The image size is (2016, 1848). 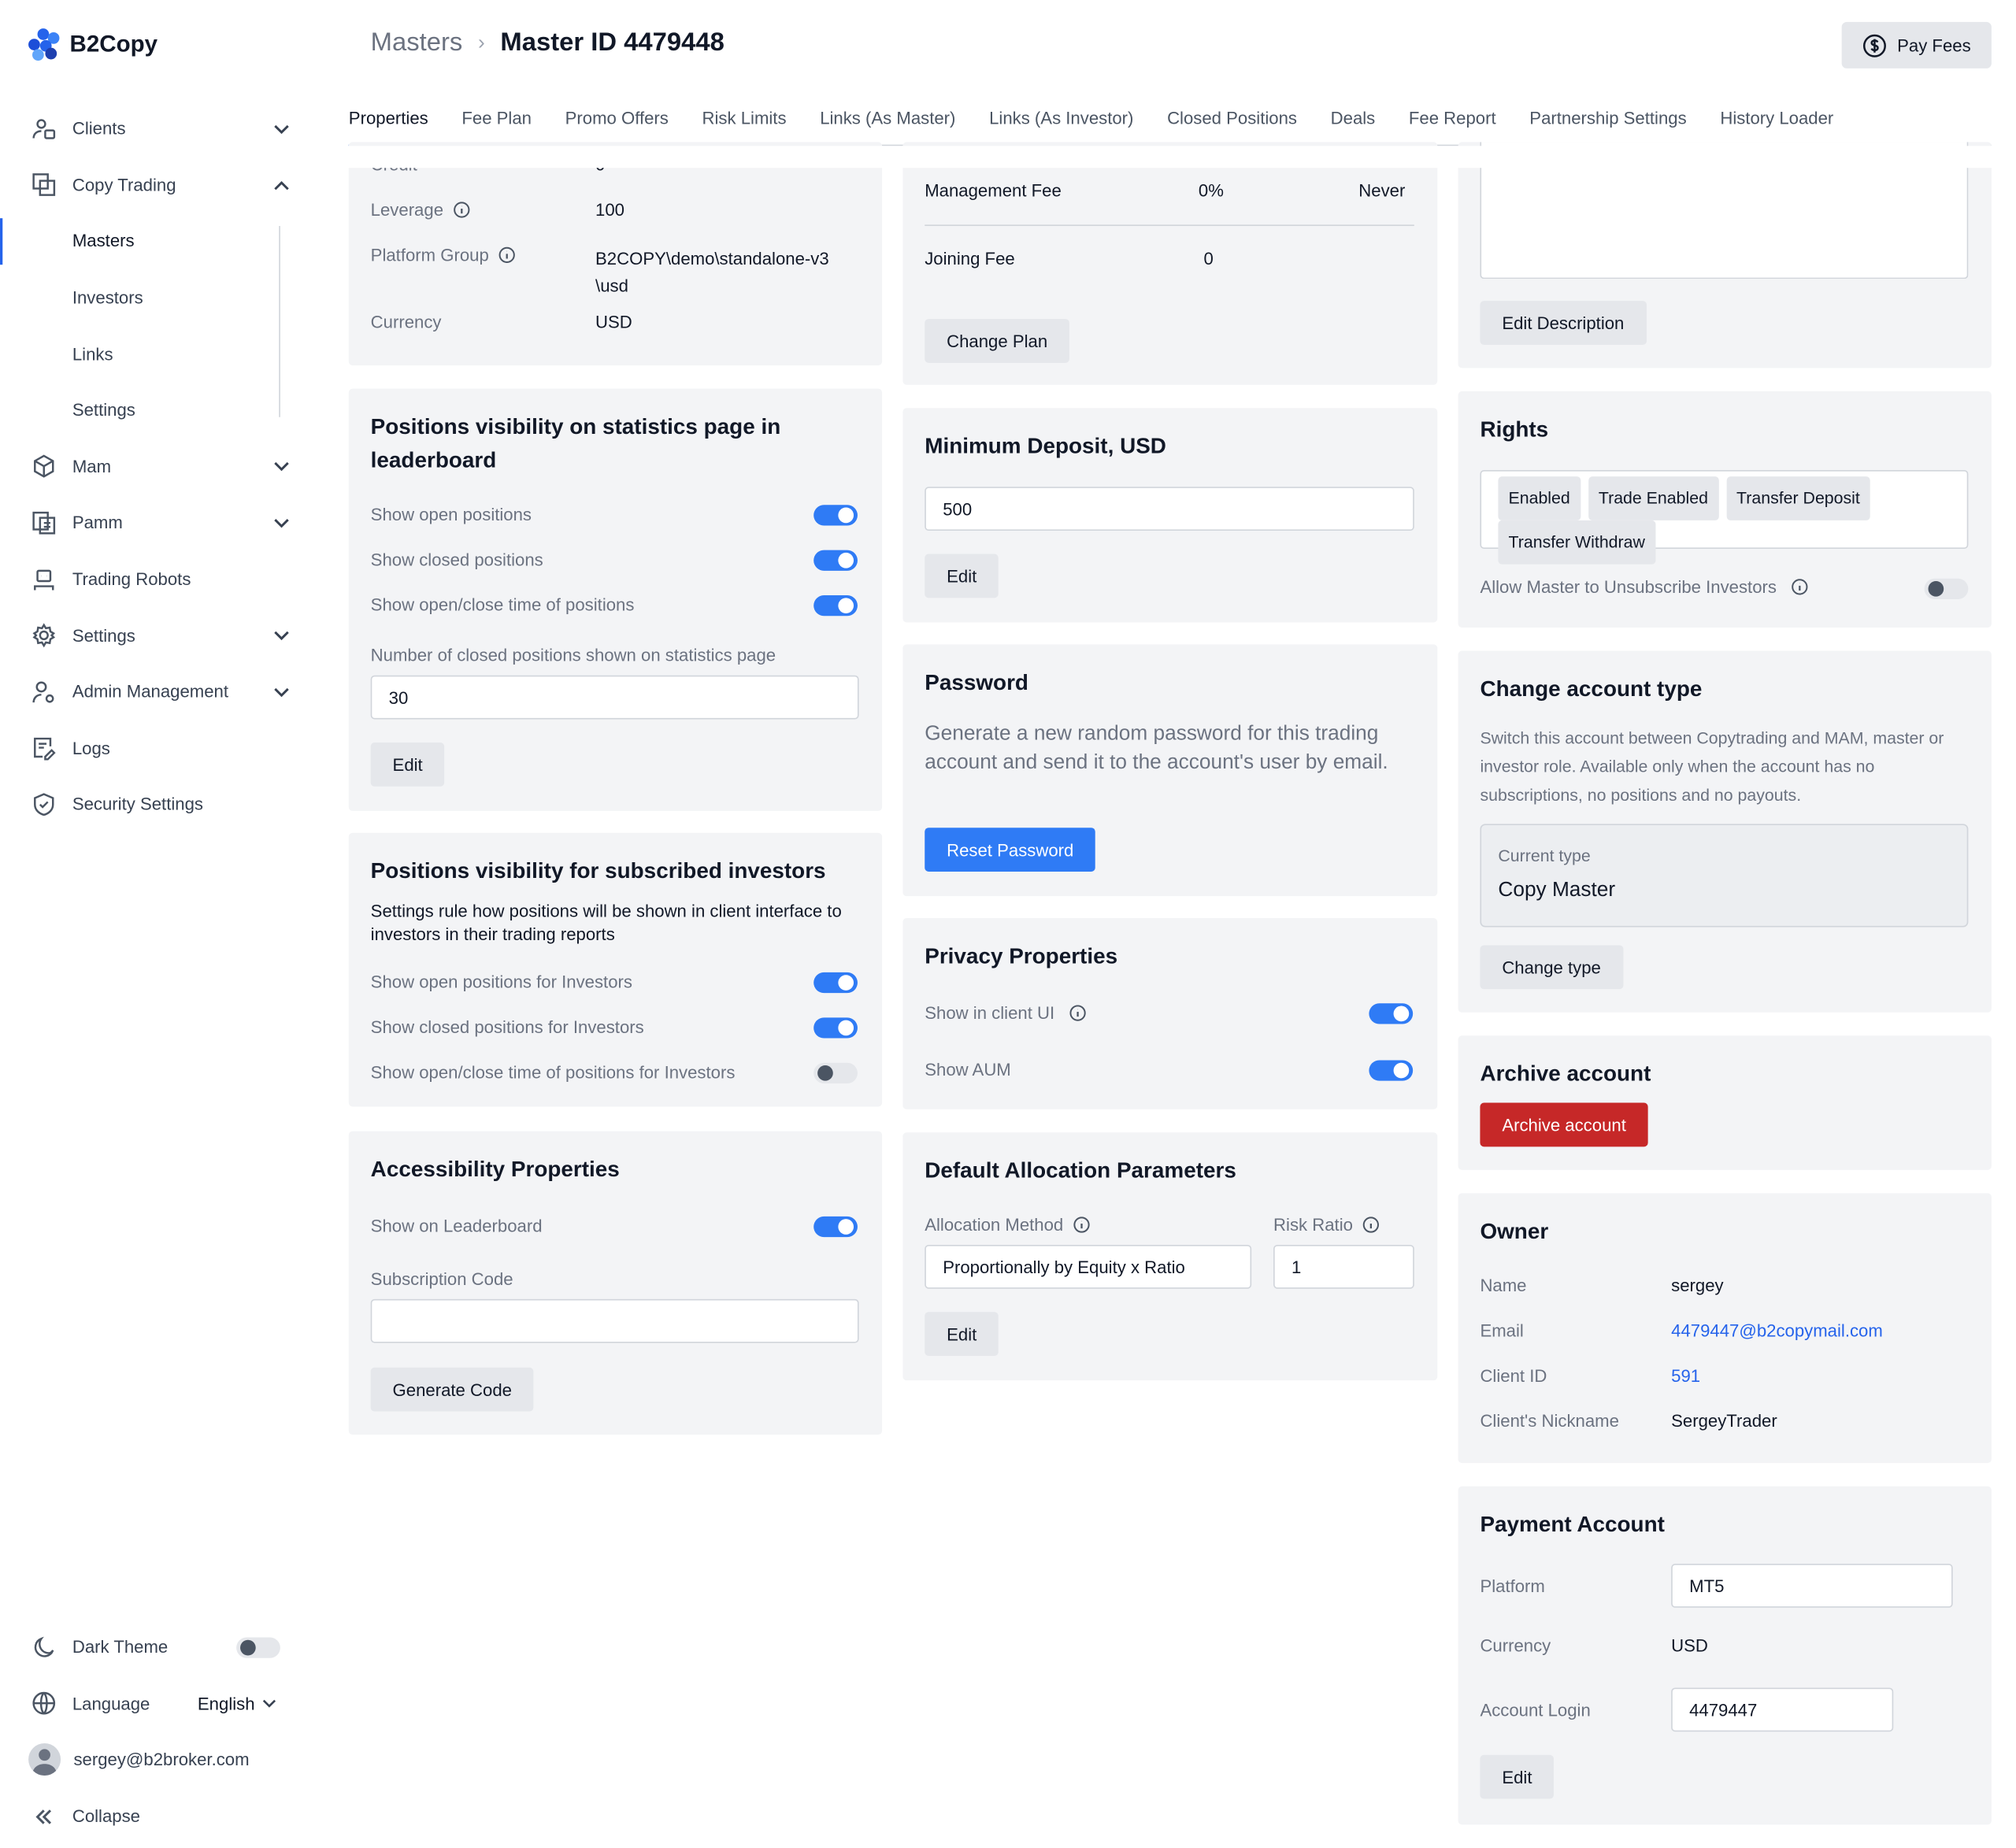 What do you see at coordinates (1169, 509) in the screenshot?
I see `min-deposit-input: 500` at bounding box center [1169, 509].